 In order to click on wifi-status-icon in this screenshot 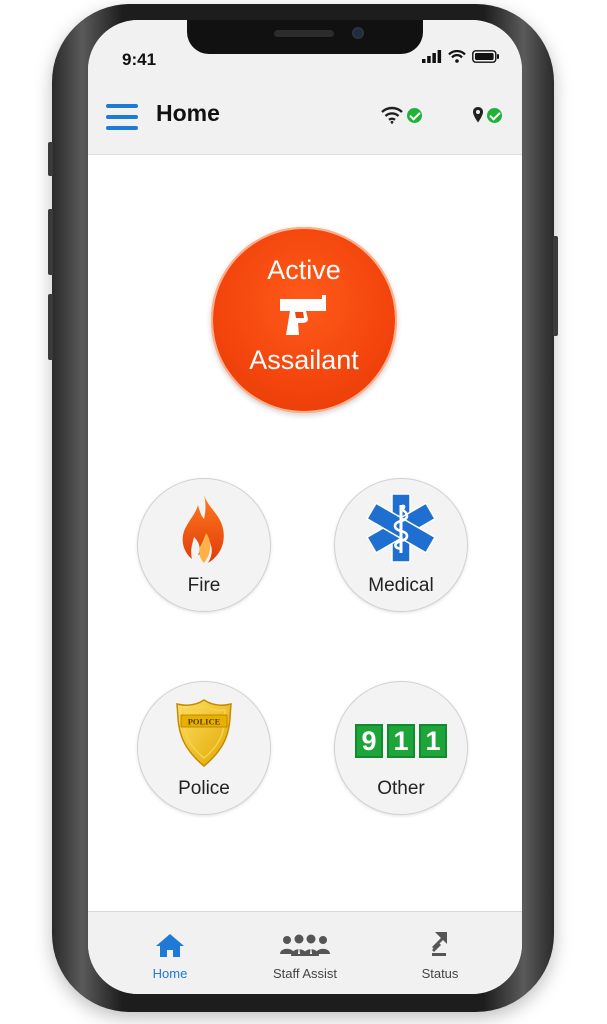, I will do `click(457, 56)`.